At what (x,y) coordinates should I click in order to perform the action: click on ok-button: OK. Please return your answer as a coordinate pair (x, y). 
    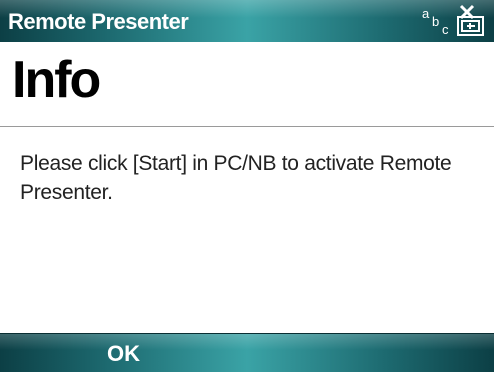
    Looking at the image, I should click on (123, 353).